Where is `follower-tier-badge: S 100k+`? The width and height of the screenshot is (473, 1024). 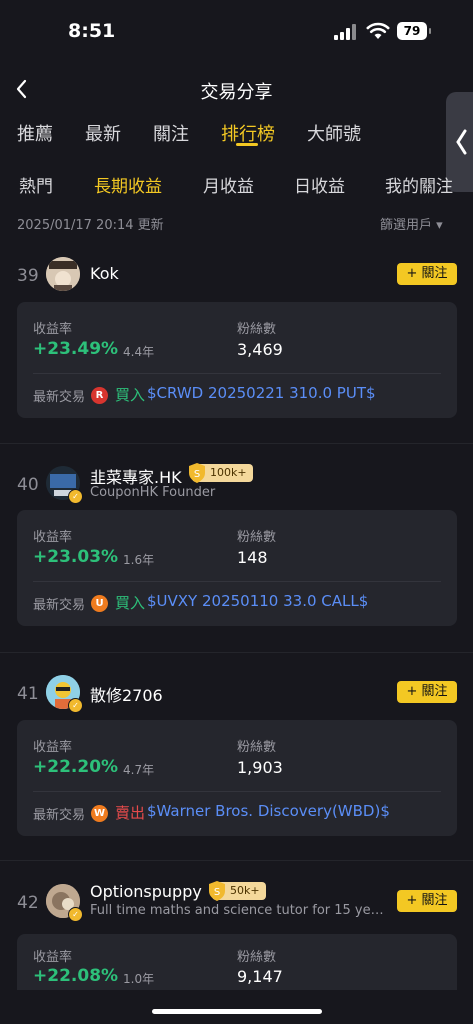
follower-tier-badge: S 100k+ is located at coordinates (221, 473).